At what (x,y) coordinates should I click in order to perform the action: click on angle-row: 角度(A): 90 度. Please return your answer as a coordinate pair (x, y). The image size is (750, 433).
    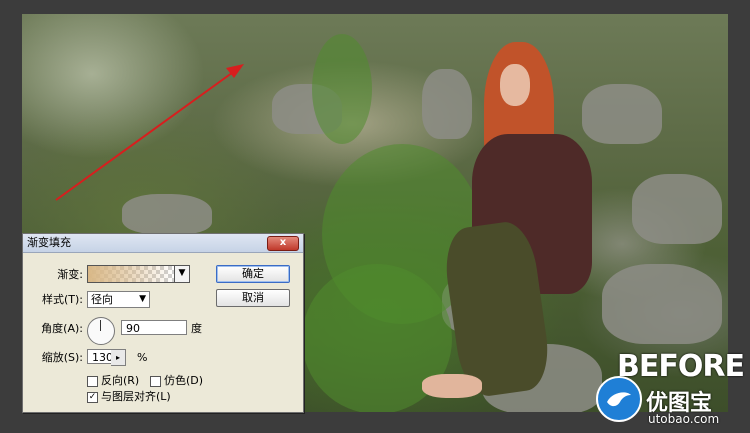
    Looking at the image, I should click on (118, 331).